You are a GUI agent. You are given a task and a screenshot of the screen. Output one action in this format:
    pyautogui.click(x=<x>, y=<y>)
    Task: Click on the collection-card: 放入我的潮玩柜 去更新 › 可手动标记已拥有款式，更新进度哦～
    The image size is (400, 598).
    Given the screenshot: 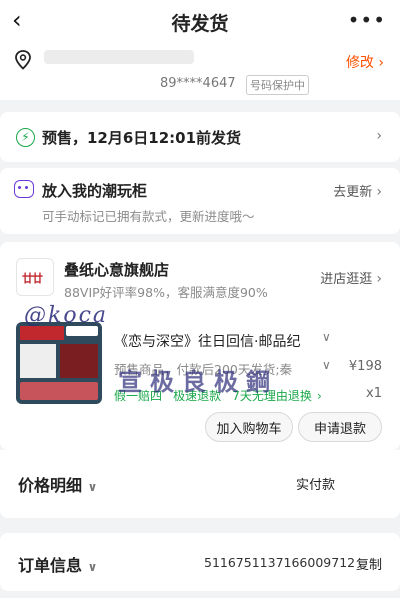 What is the action you would take?
    pyautogui.click(x=200, y=201)
    